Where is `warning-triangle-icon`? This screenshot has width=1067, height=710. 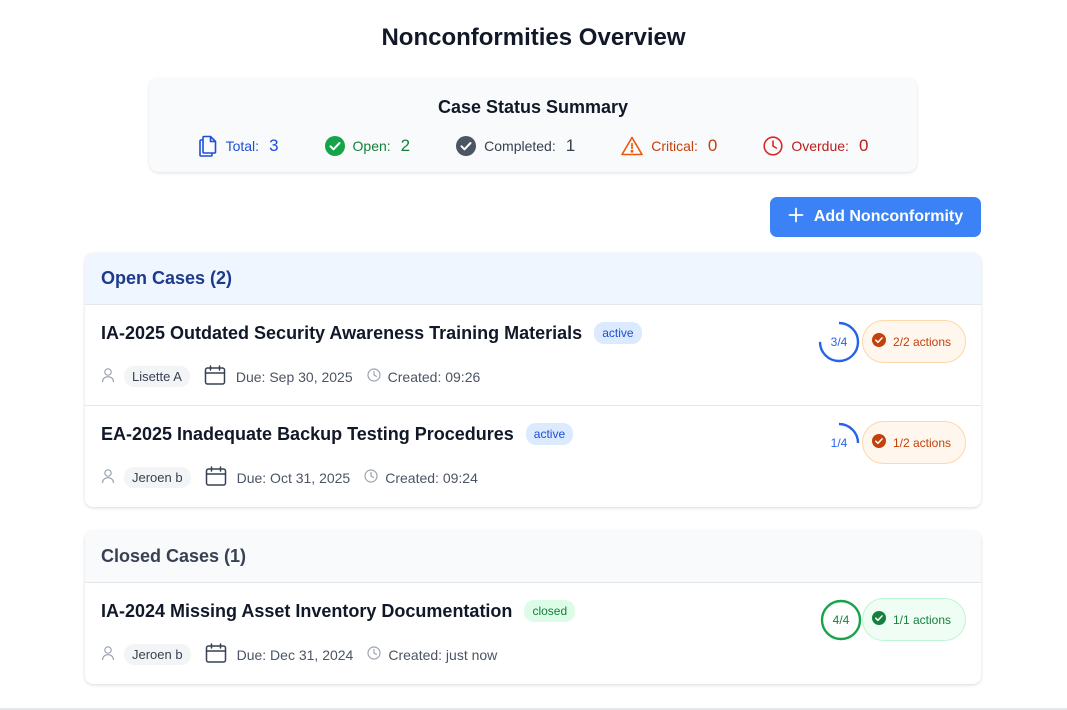 warning-triangle-icon is located at coordinates (632, 146).